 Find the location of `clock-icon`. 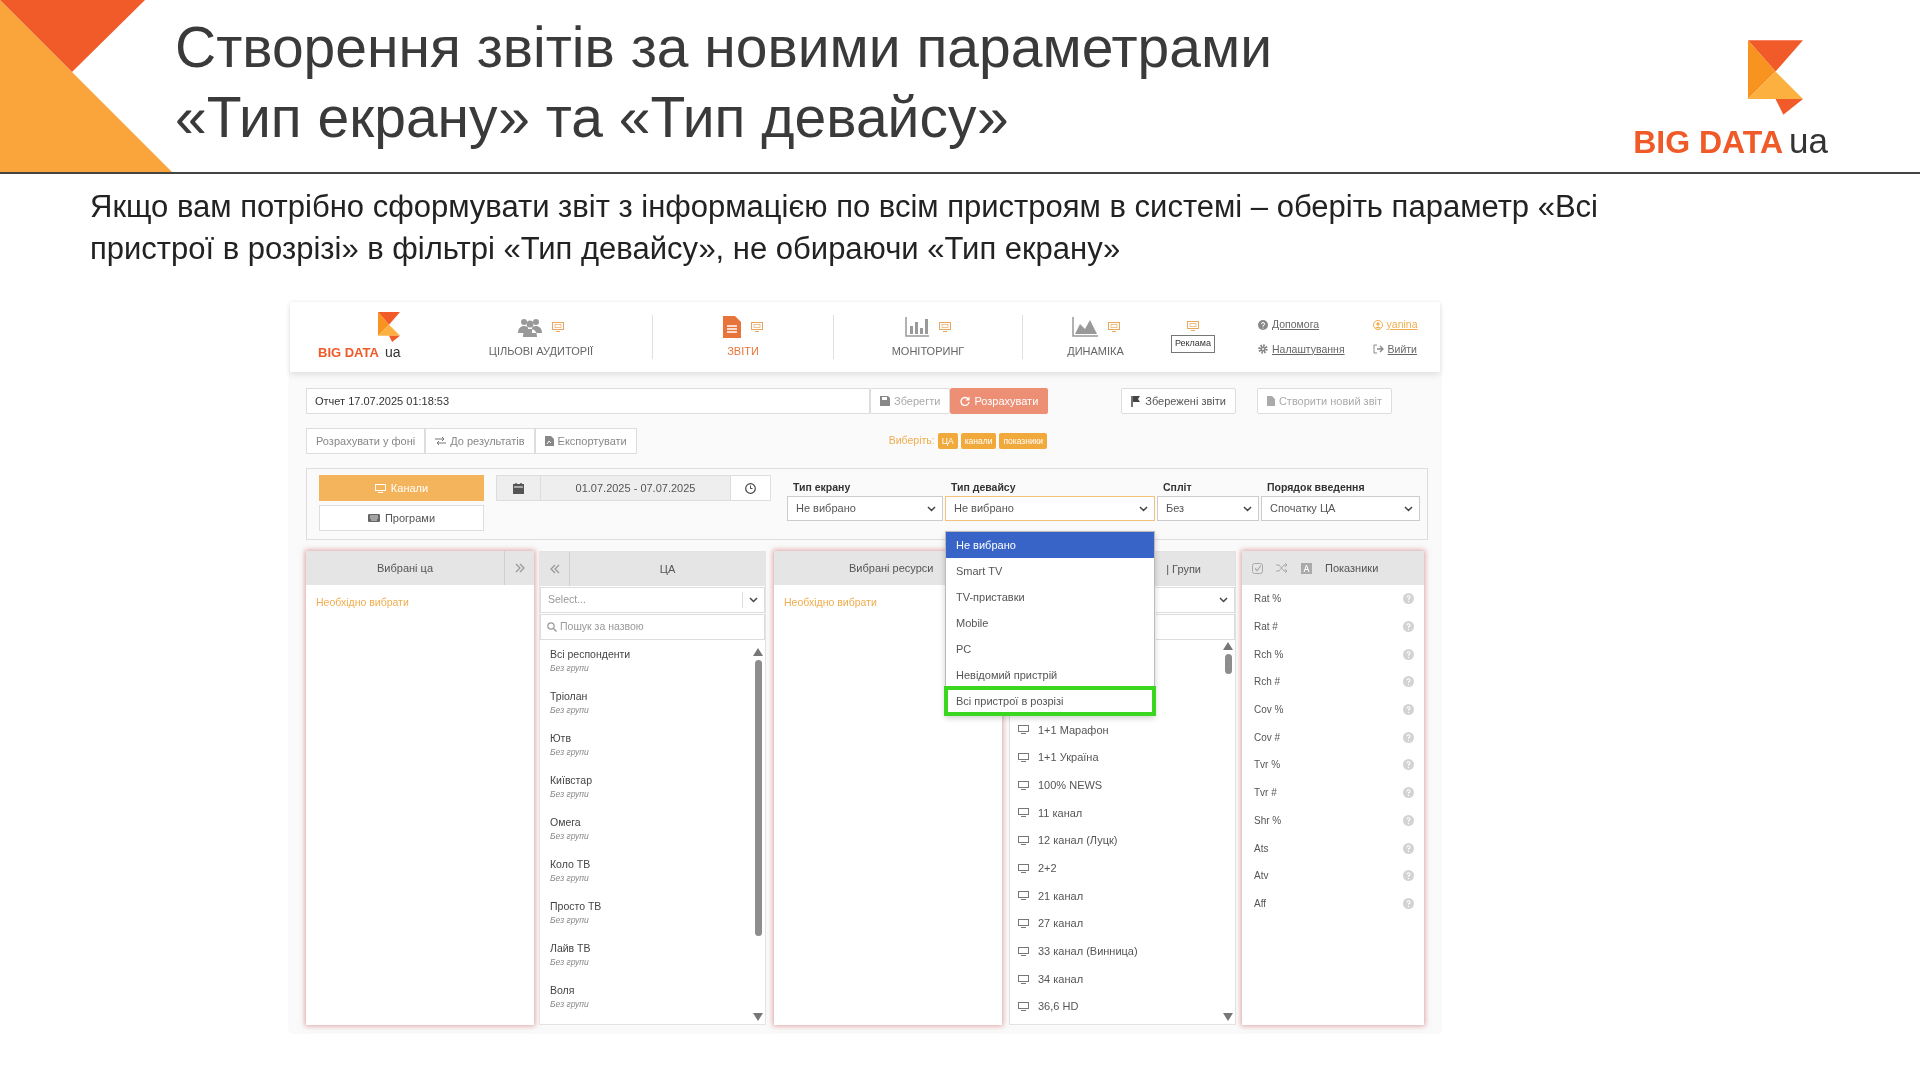

clock-icon is located at coordinates (750, 488).